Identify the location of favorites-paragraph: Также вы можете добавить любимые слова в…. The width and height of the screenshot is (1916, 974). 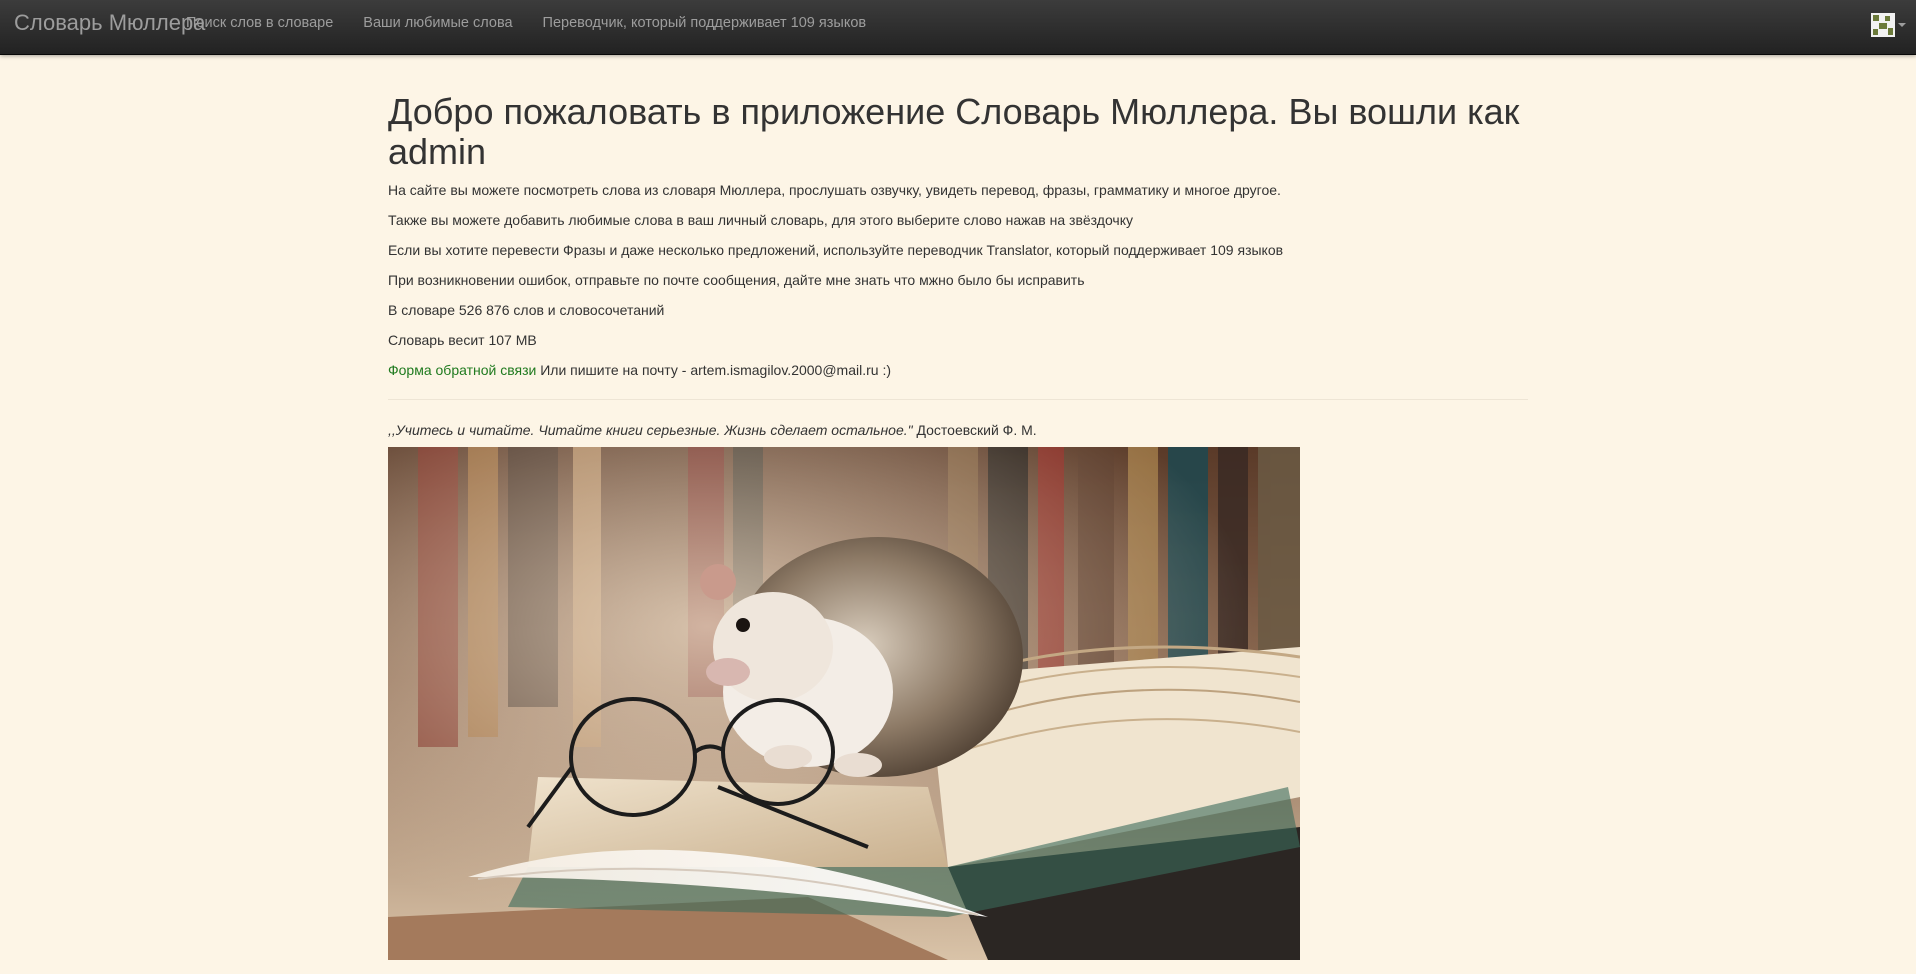
(761, 220).